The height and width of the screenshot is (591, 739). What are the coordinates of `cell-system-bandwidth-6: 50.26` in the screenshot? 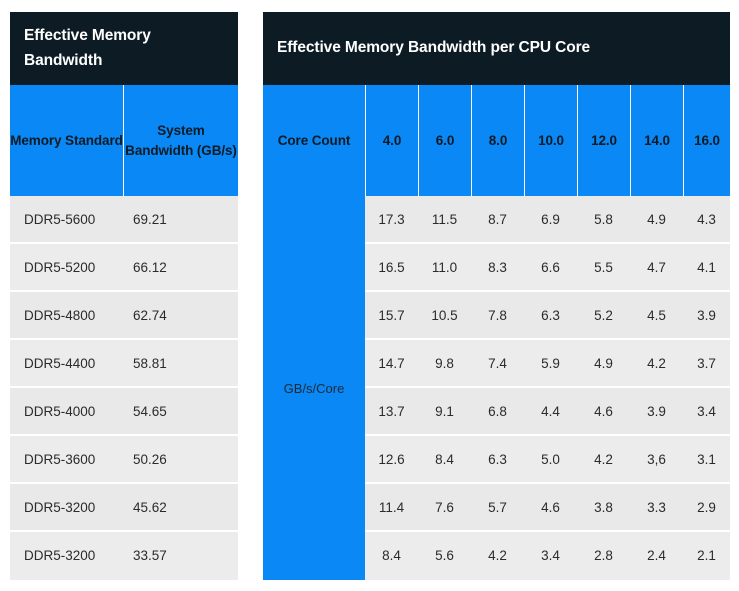 It's located at (150, 459).